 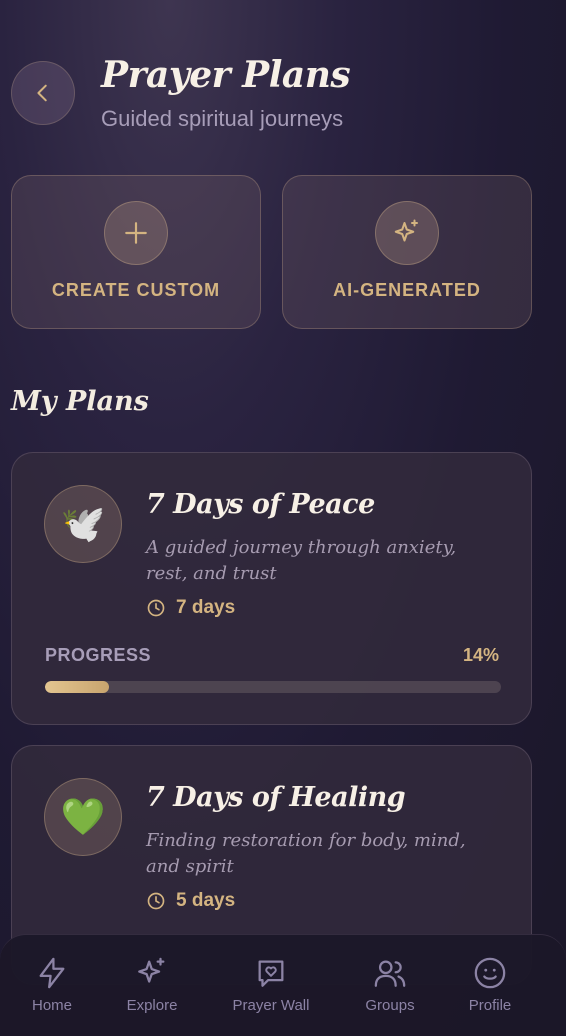 What do you see at coordinates (151, 970) in the screenshot?
I see `sparkles-icon` at bounding box center [151, 970].